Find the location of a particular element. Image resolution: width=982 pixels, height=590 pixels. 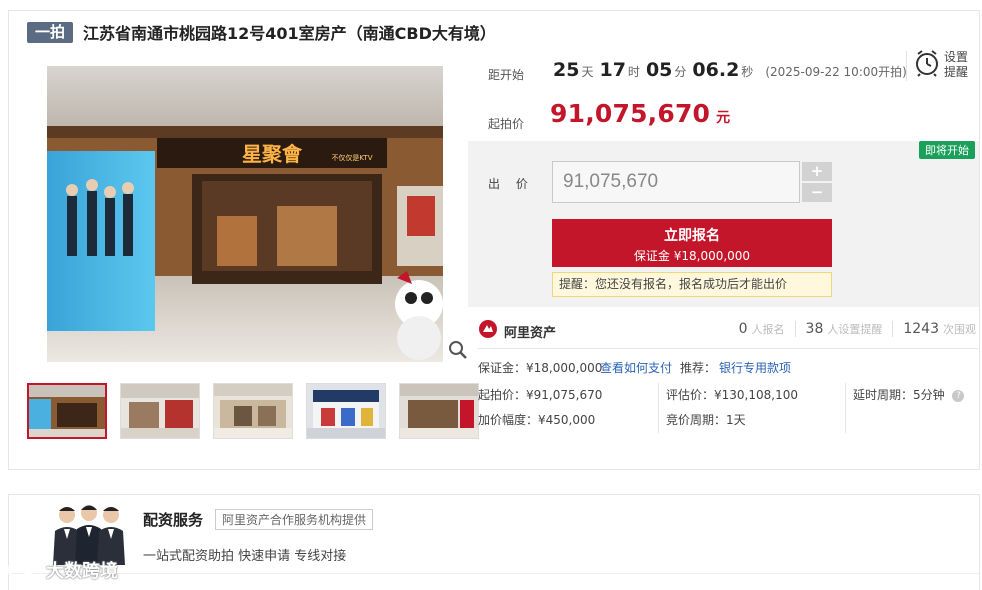

views-unit: 次围观 is located at coordinates (959, 329).